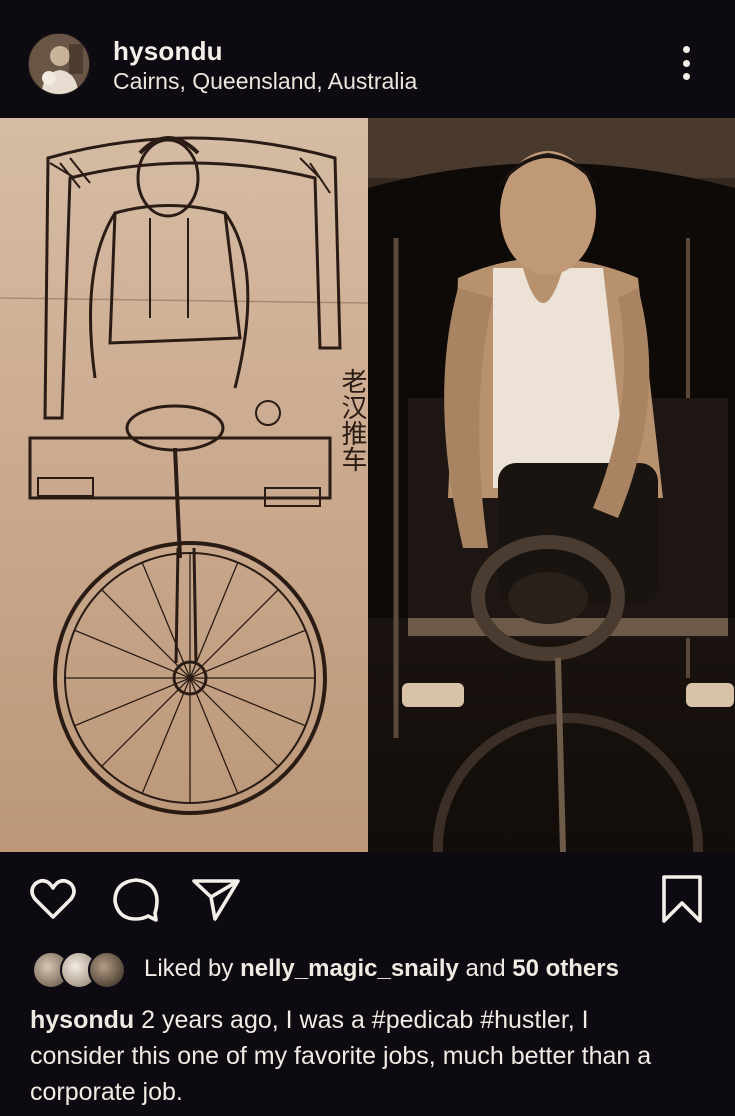 The height and width of the screenshot is (1116, 735). What do you see at coordinates (686, 49) in the screenshot?
I see `more-vertical-icon` at bounding box center [686, 49].